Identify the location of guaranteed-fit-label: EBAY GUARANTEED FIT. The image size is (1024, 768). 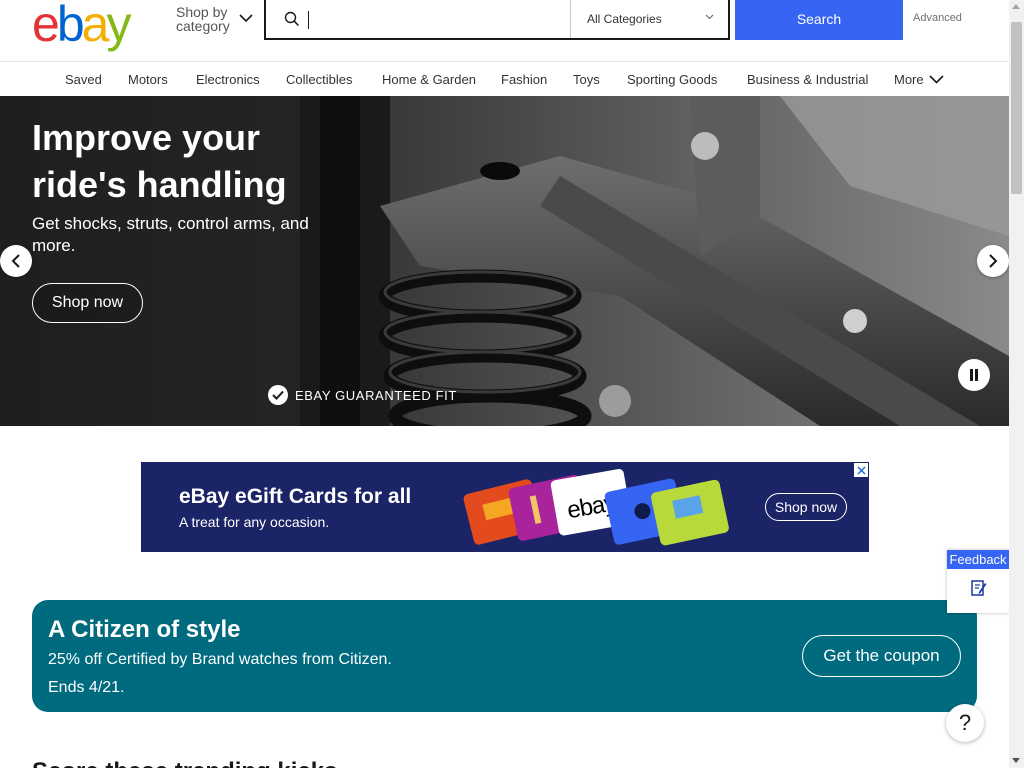
(376, 395).